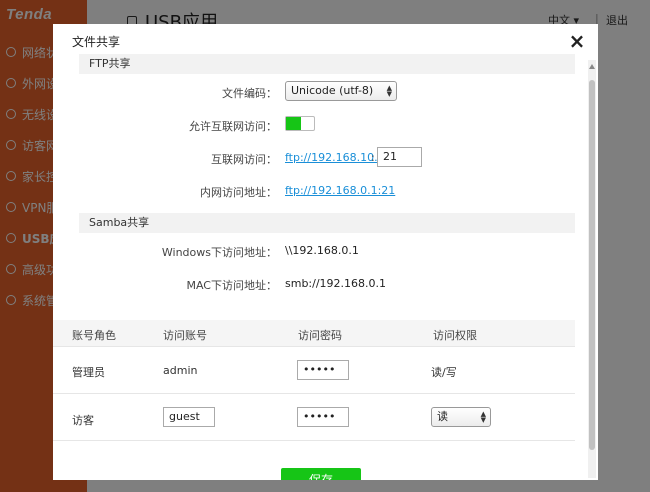  I want to click on accounts-table-header: 账号角色 访问账号 访问密码 访问权限, so click(314, 333).